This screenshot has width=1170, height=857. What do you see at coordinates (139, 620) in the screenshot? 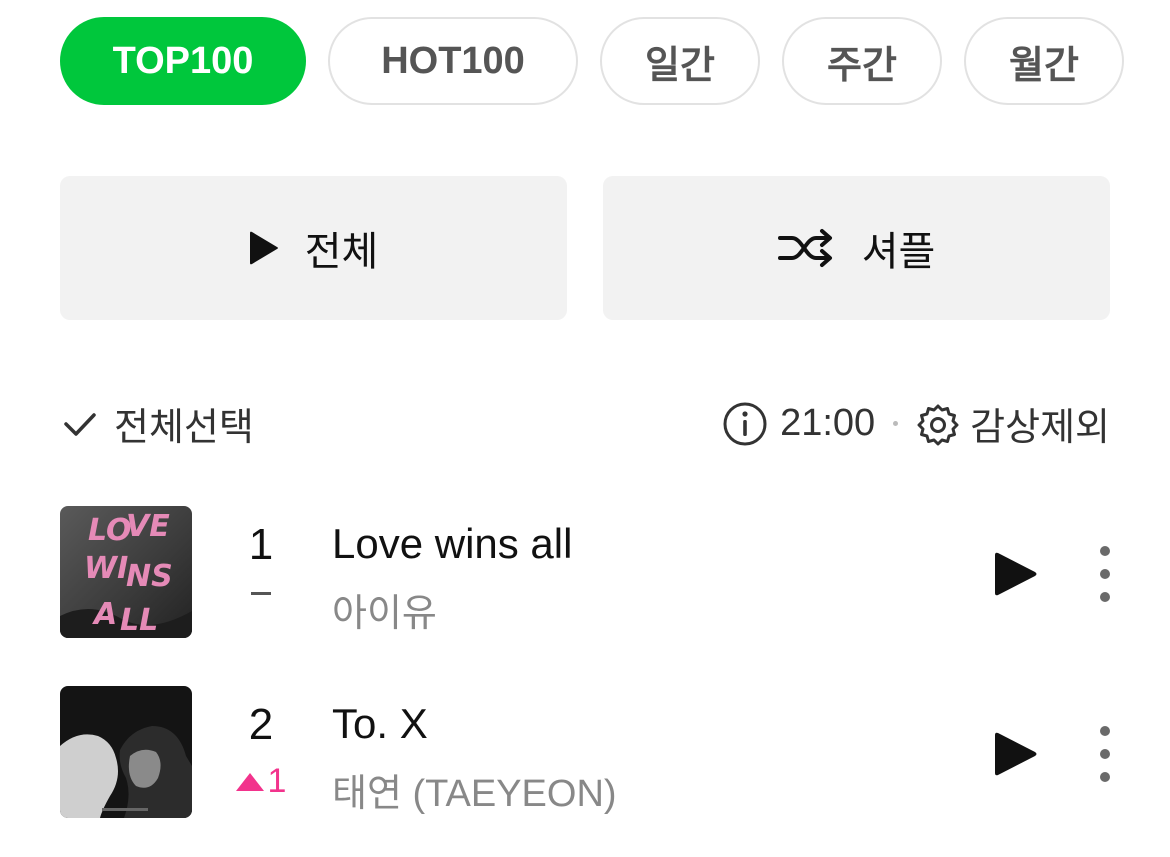
I see `svg-text: LL` at bounding box center [139, 620].